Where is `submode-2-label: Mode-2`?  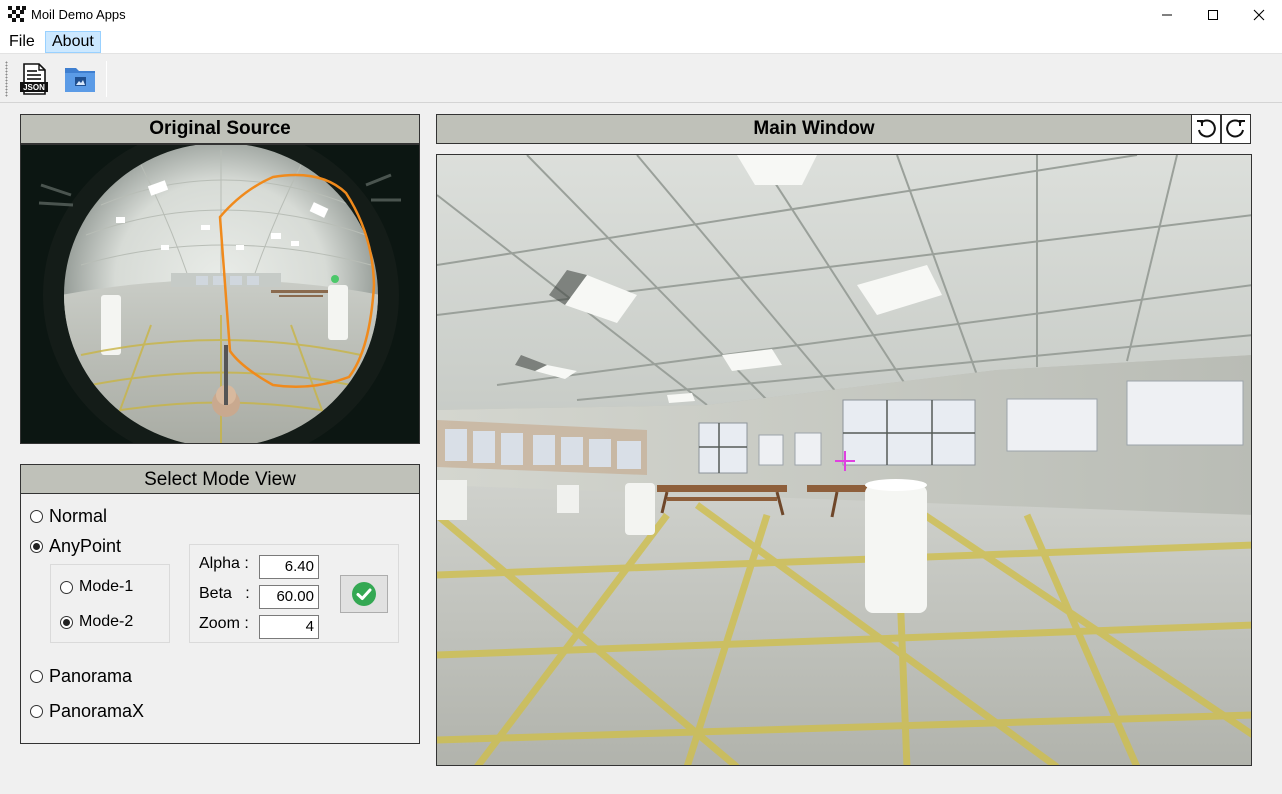
submode-2-label: Mode-2 is located at coordinates (106, 621).